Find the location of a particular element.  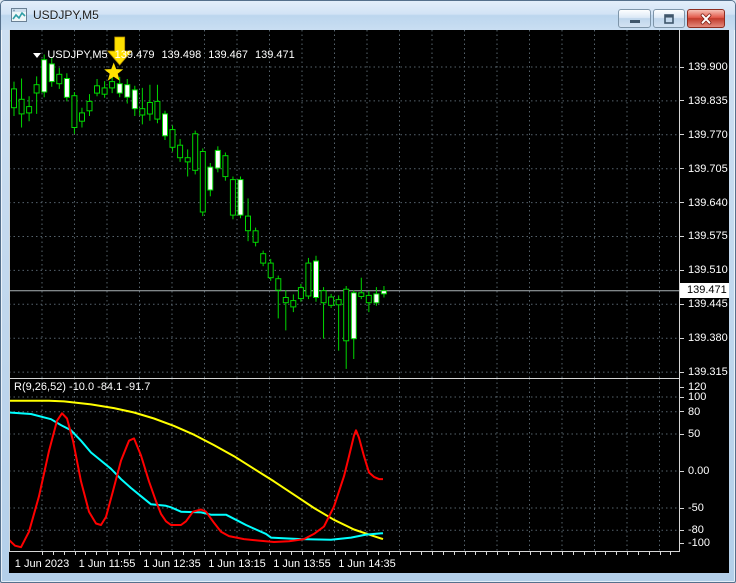

price-label: 139.315 is located at coordinates (708, 372).